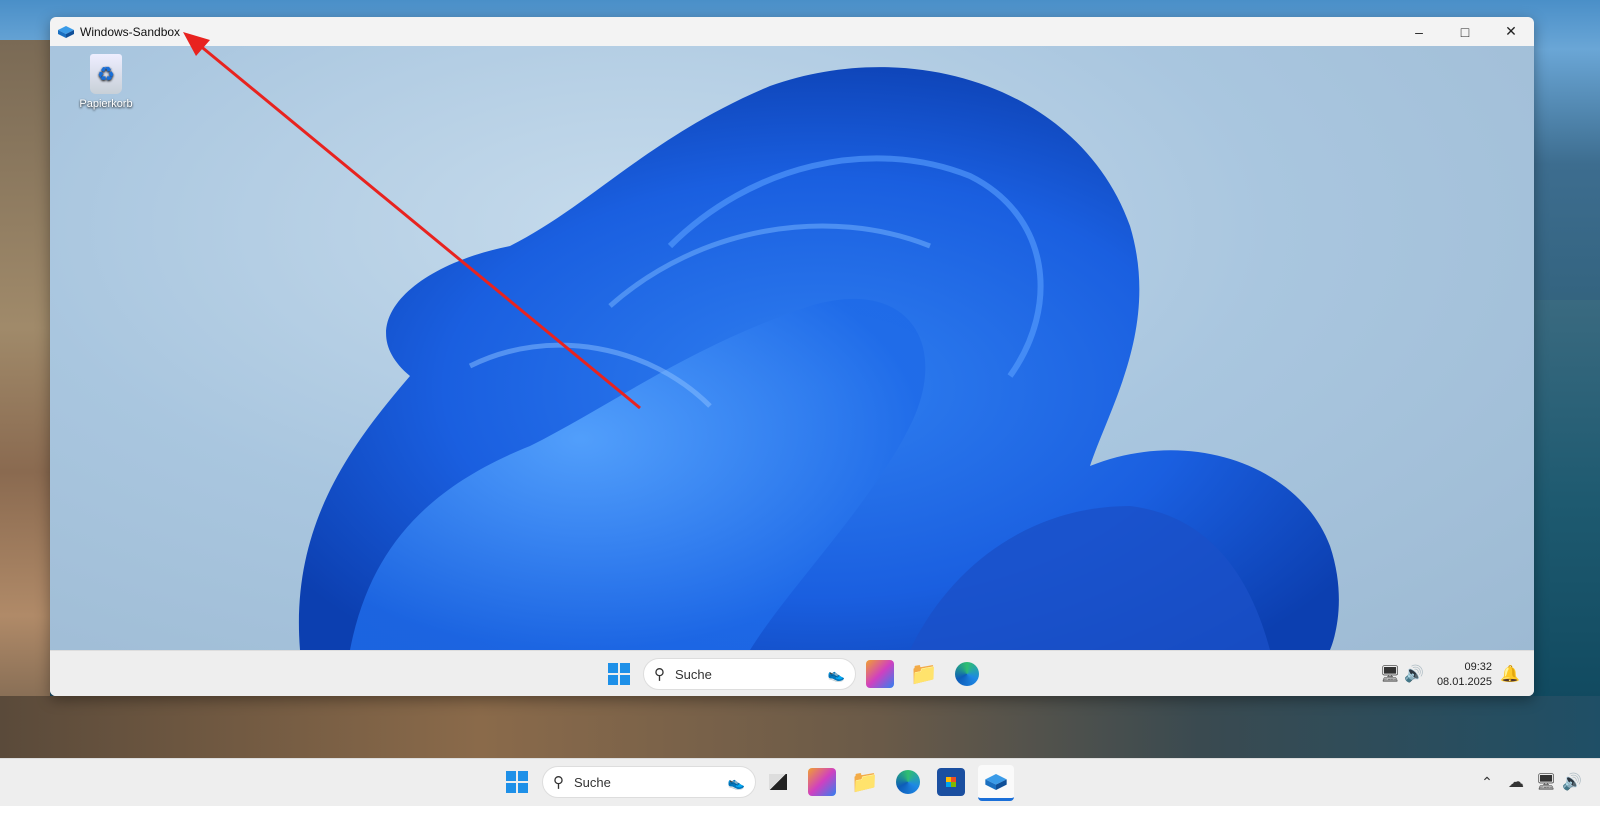  I want to click on start-button, so click(619, 674).